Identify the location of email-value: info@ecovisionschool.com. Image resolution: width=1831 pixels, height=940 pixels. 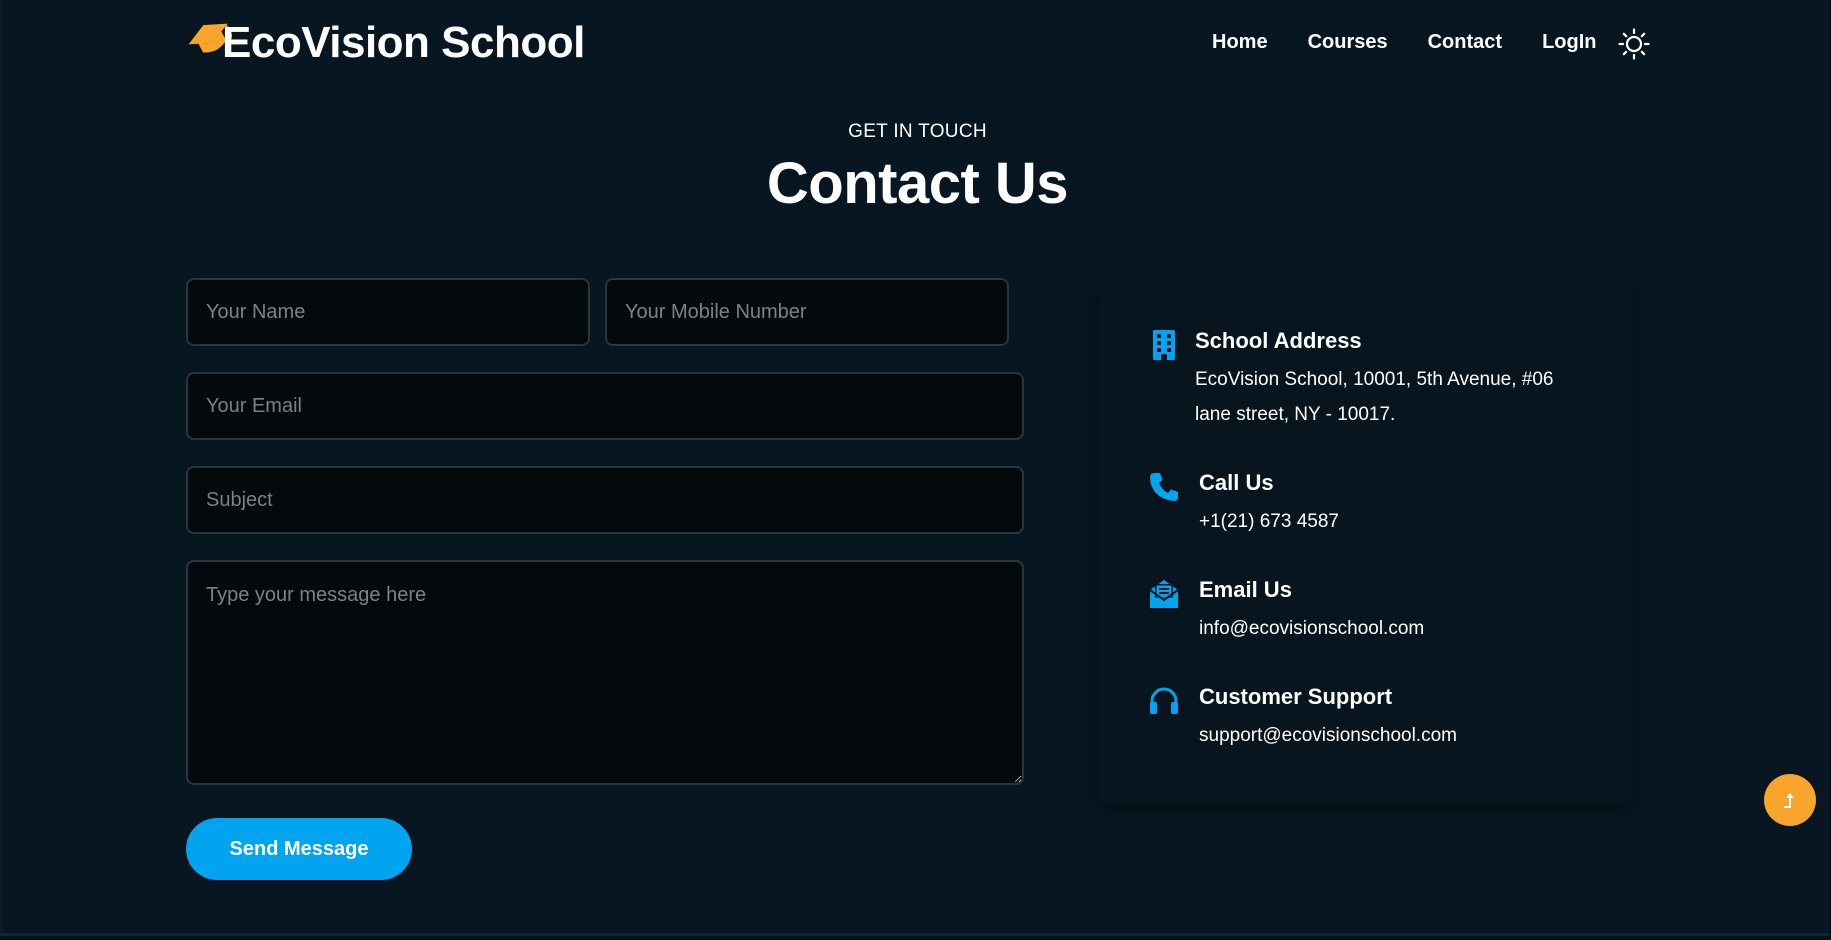
(1311, 628).